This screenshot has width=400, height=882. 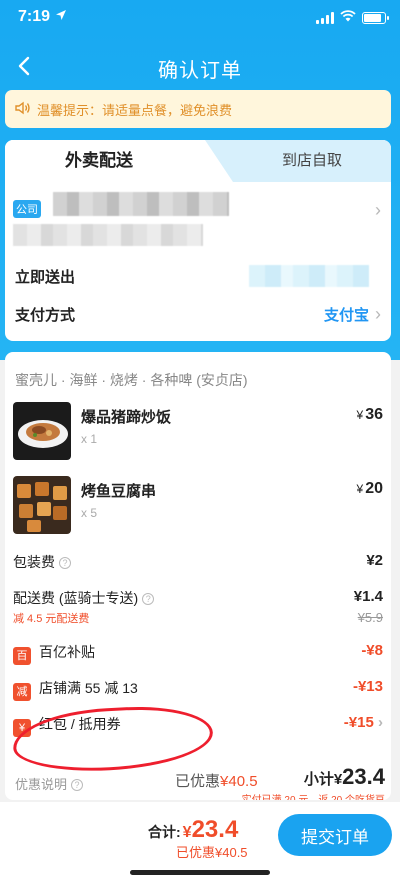 What do you see at coordinates (325, 18) in the screenshot?
I see `cellular-signal-icon` at bounding box center [325, 18].